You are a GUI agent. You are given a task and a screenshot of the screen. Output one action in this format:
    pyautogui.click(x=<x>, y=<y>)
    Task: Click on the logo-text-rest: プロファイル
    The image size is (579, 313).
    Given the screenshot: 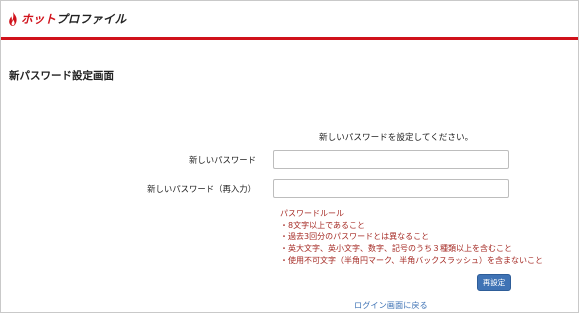 What is the action you would take?
    pyautogui.click(x=91, y=19)
    